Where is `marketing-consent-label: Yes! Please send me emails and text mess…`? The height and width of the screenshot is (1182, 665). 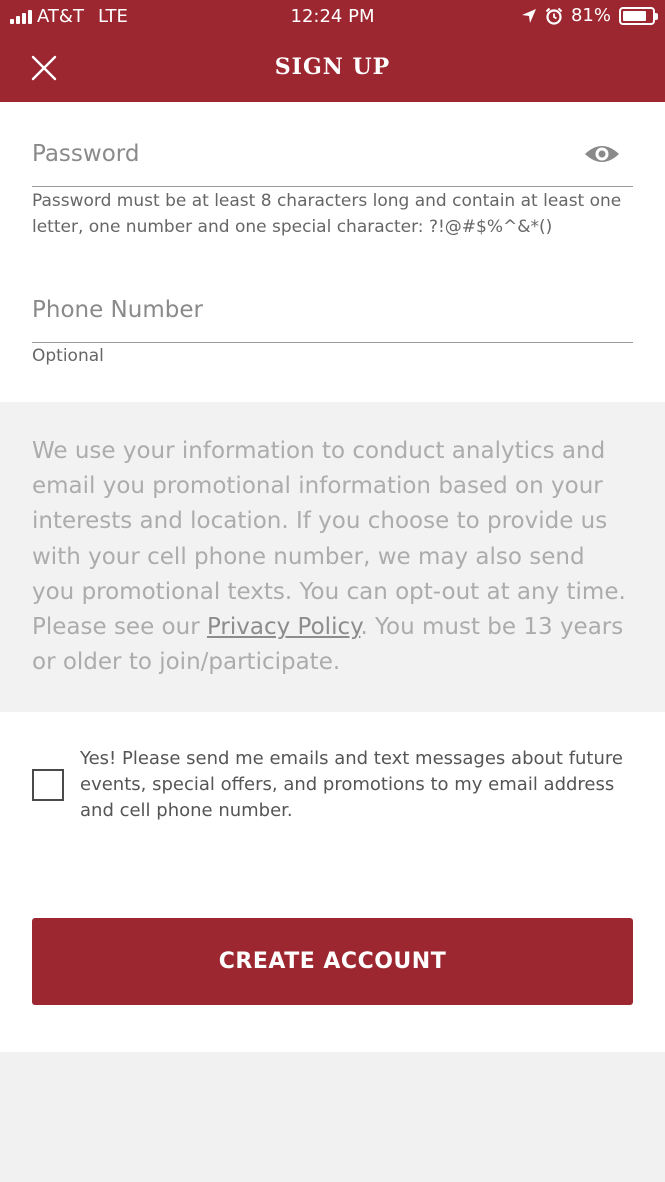
marketing-consent-label: Yes! Please send me emails and text mess… is located at coordinates (351, 784).